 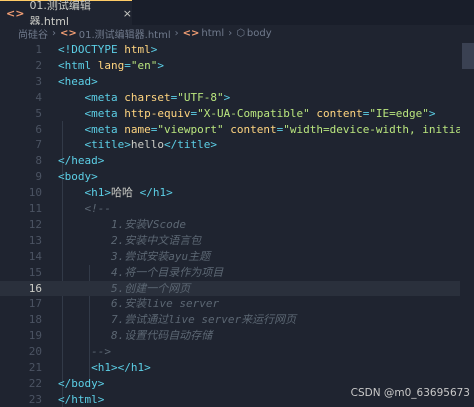 What do you see at coordinates (35, 272) in the screenshot?
I see `line-number: 15` at bounding box center [35, 272].